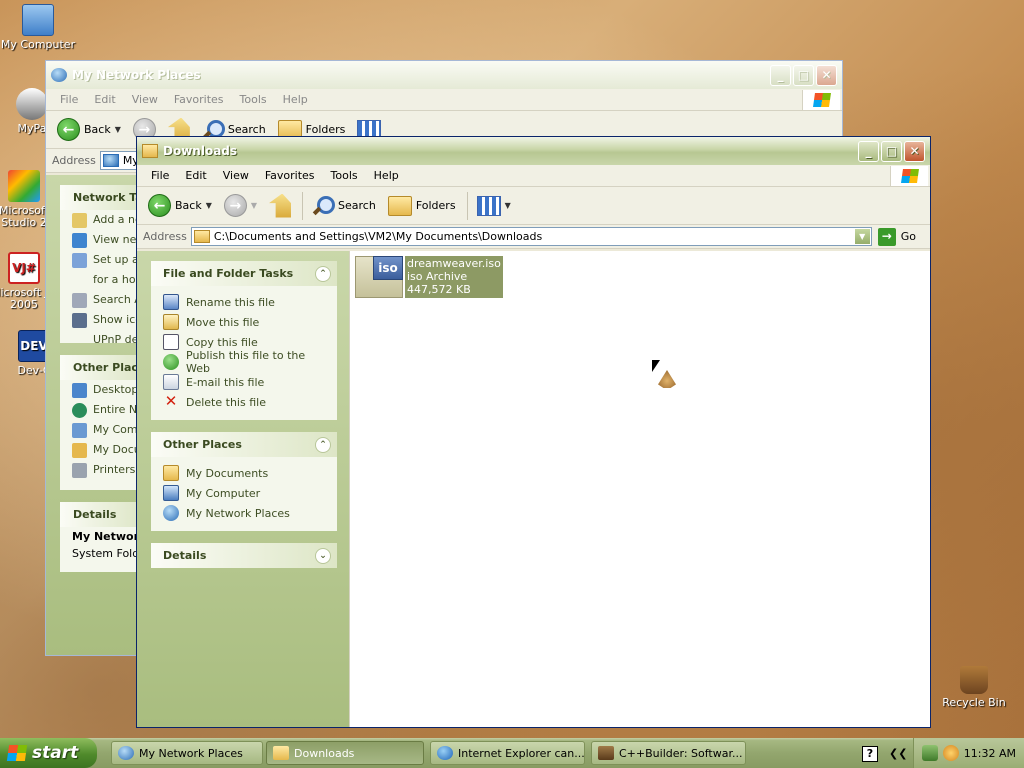 Image resolution: width=1024 pixels, height=768 pixels. I want to click on desktop-icon, so click(79, 390).